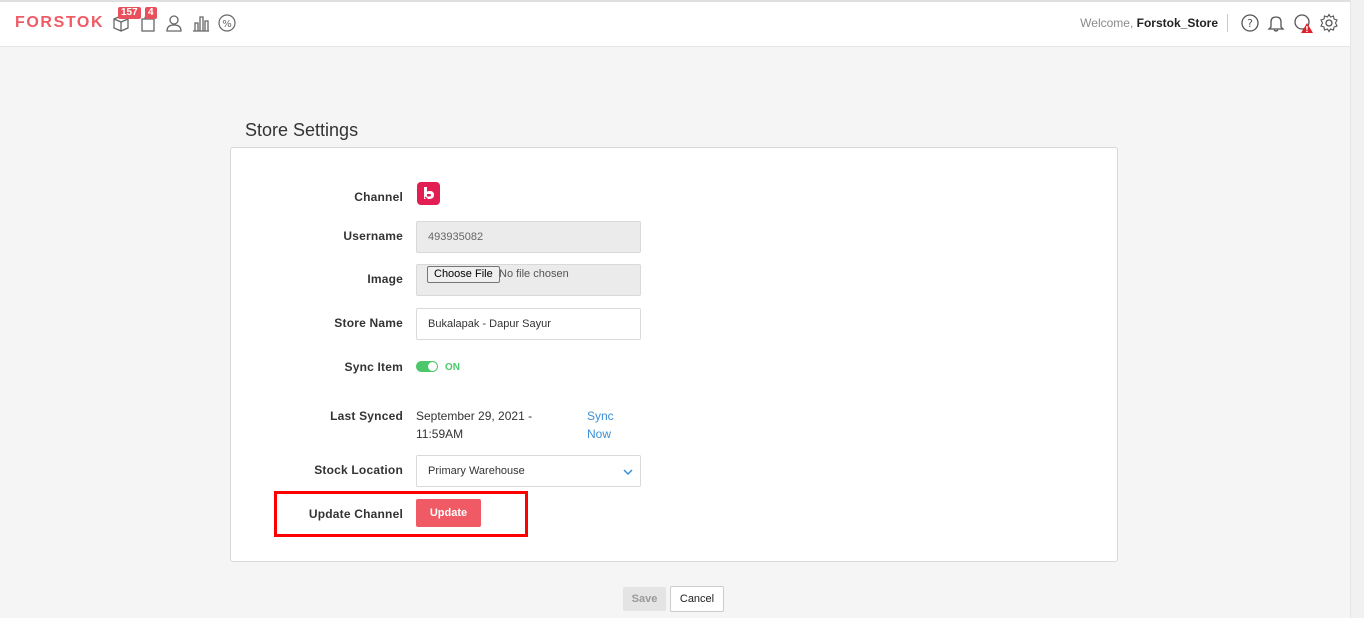 The image size is (1364, 618). I want to click on save-button: Save, so click(644, 599).